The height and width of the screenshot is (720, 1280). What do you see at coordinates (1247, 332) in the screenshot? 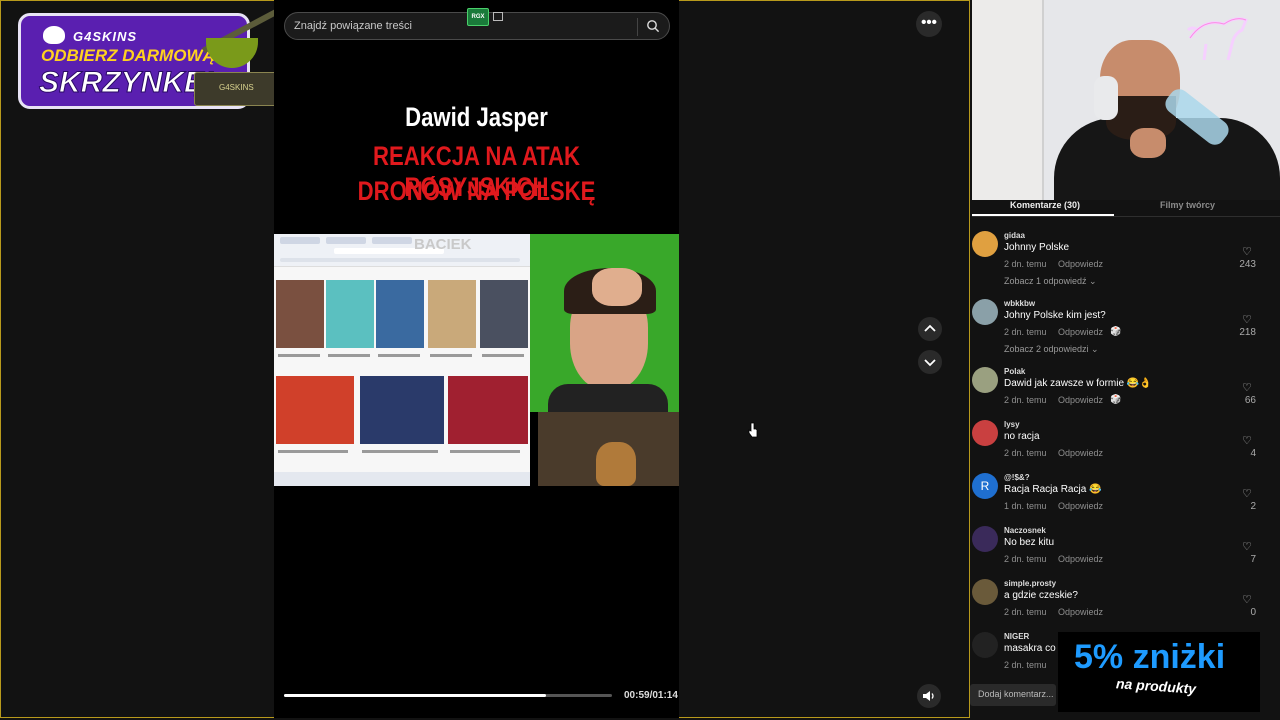
I see `like-count: 218` at bounding box center [1247, 332].